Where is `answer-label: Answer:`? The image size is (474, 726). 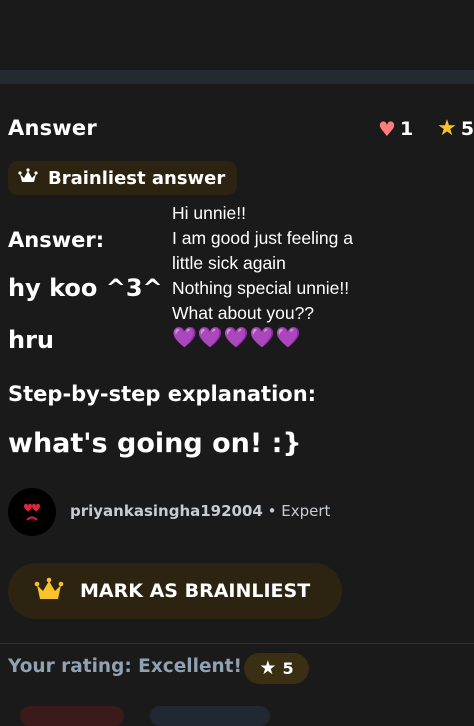 answer-label: Answer: is located at coordinates (56, 240).